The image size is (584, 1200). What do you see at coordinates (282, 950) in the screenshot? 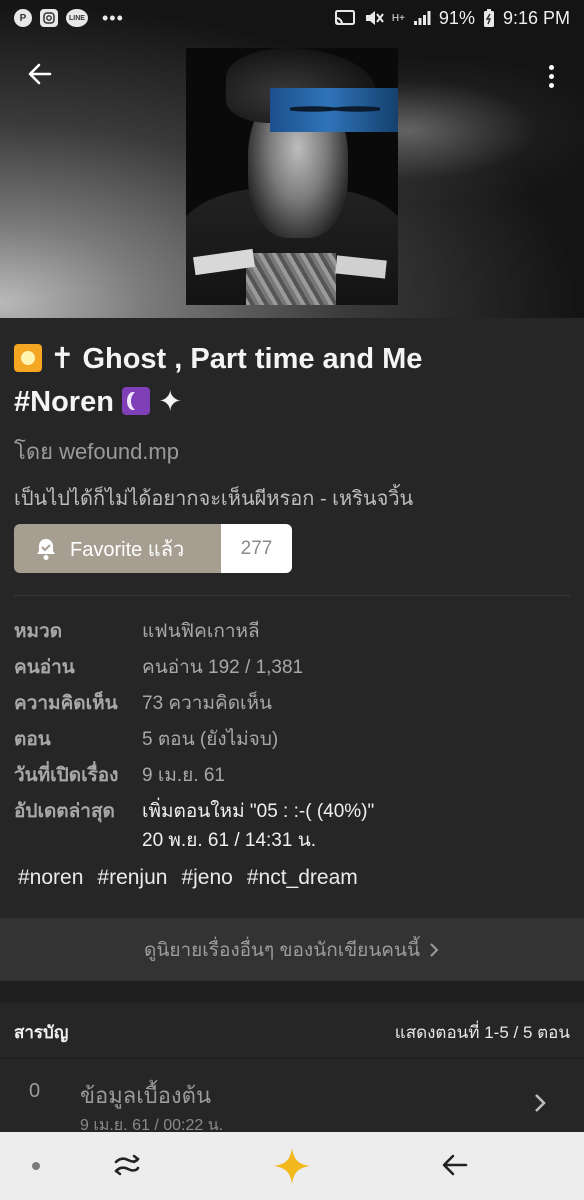
I see `more-stories-label: ดูนิยายเรื่องอื่นๆ ของนักเขียนคนนี้` at bounding box center [282, 950].